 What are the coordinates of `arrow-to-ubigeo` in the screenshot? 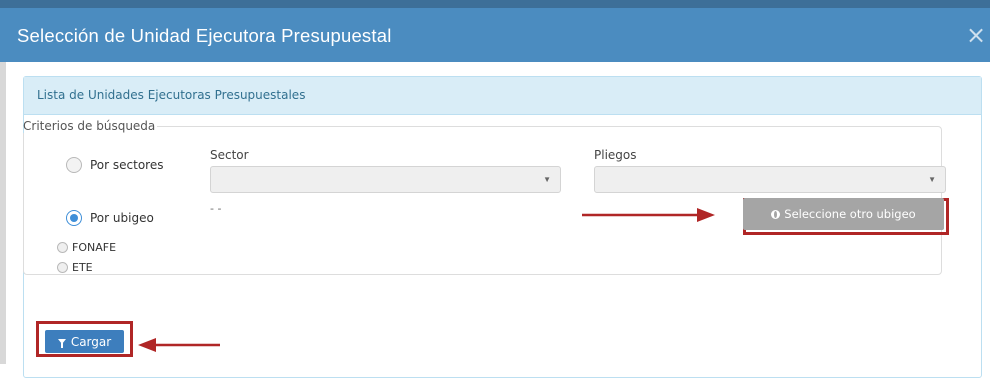 It's located at (648, 215).